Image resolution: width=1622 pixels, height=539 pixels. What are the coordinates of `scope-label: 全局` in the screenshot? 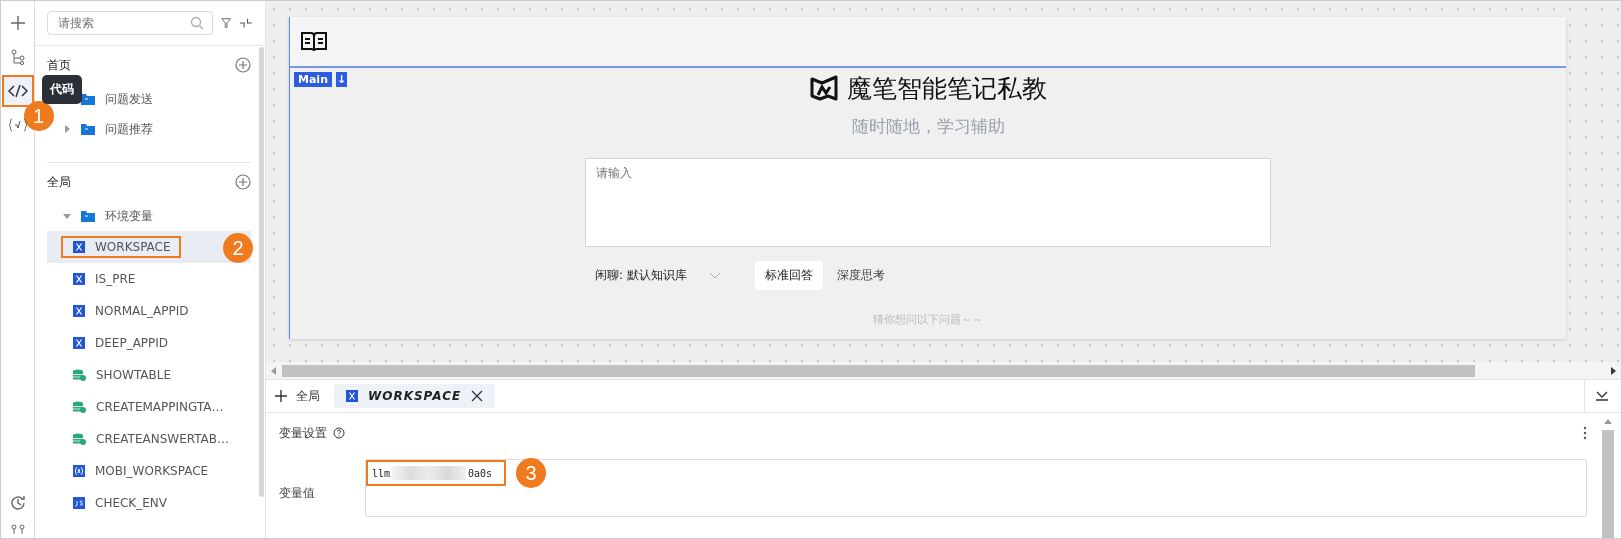 It's located at (308, 396).